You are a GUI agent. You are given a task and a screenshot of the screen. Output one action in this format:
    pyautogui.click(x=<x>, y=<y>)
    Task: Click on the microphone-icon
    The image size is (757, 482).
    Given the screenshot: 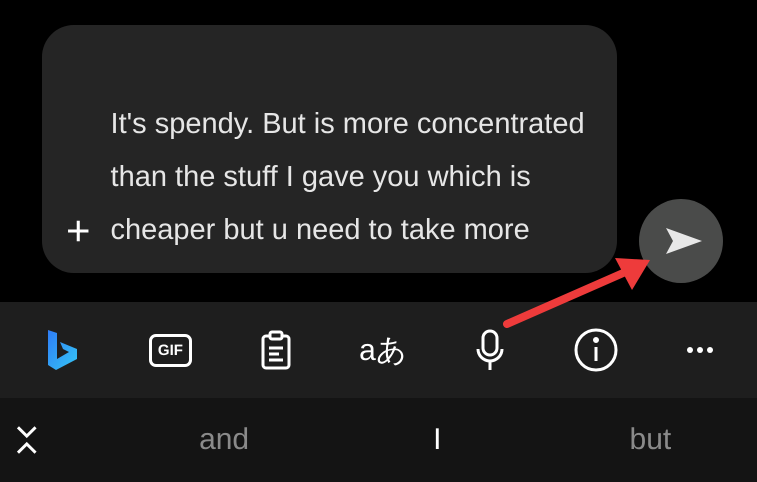 What is the action you would take?
    pyautogui.click(x=490, y=350)
    